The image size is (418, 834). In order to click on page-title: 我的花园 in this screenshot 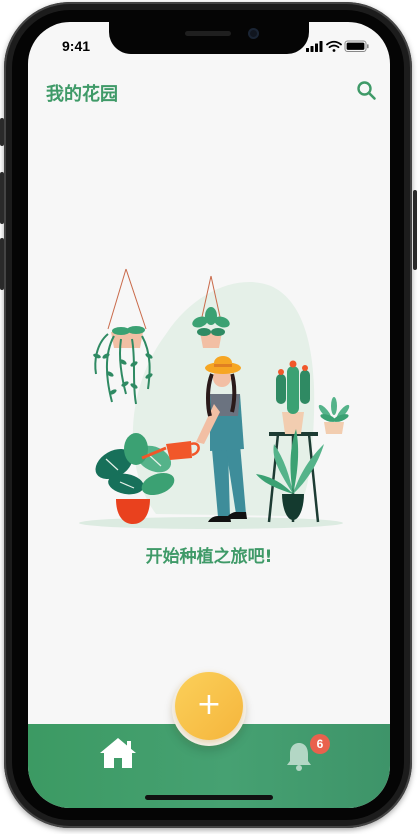, I will do `click(82, 94)`.